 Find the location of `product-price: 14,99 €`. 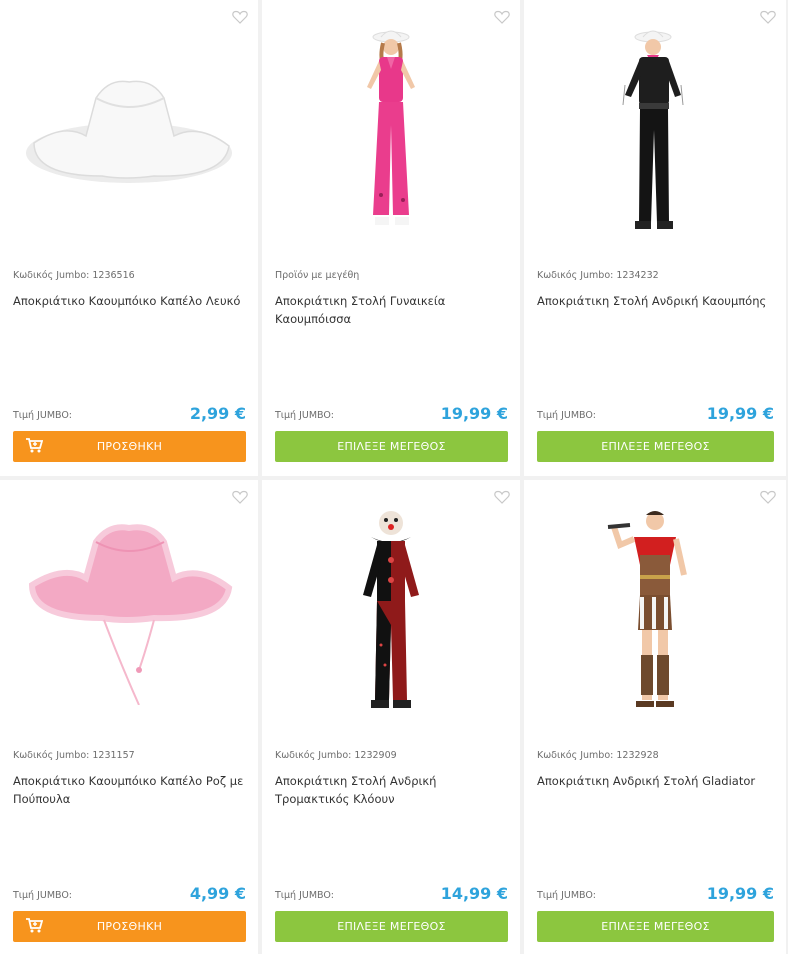

product-price: 14,99 € is located at coordinates (474, 893).